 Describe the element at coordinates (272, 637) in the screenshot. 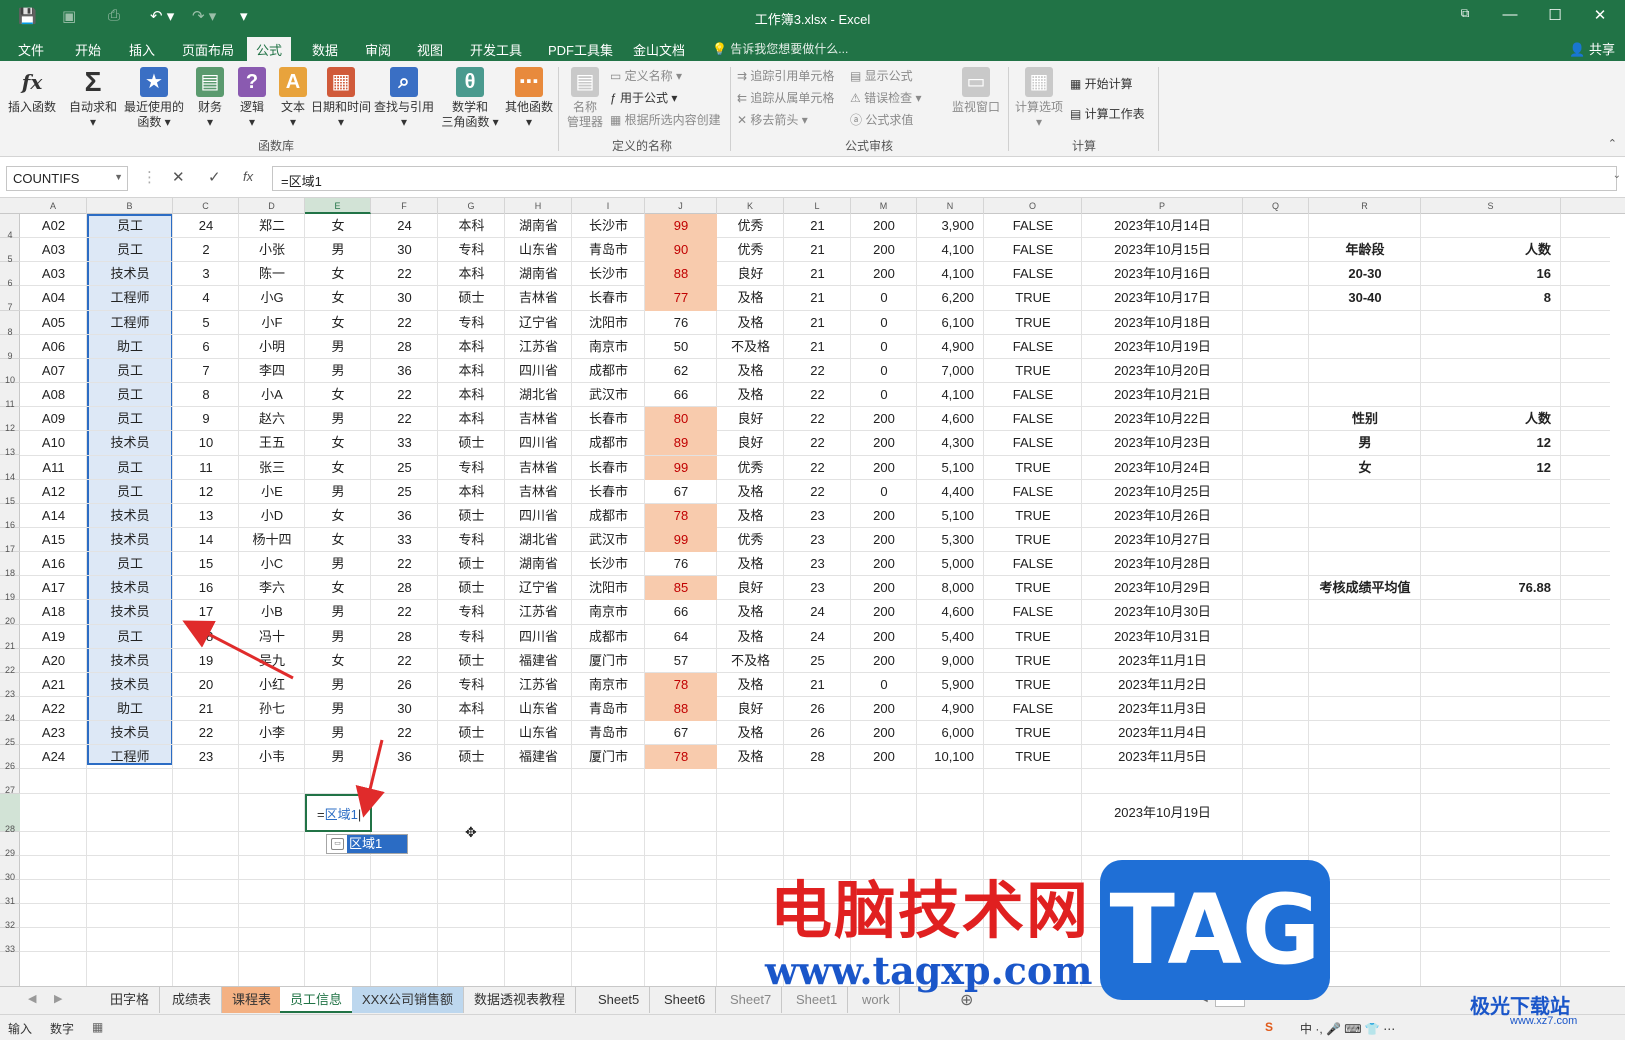

I see `cell-d21: 冯十` at that location.